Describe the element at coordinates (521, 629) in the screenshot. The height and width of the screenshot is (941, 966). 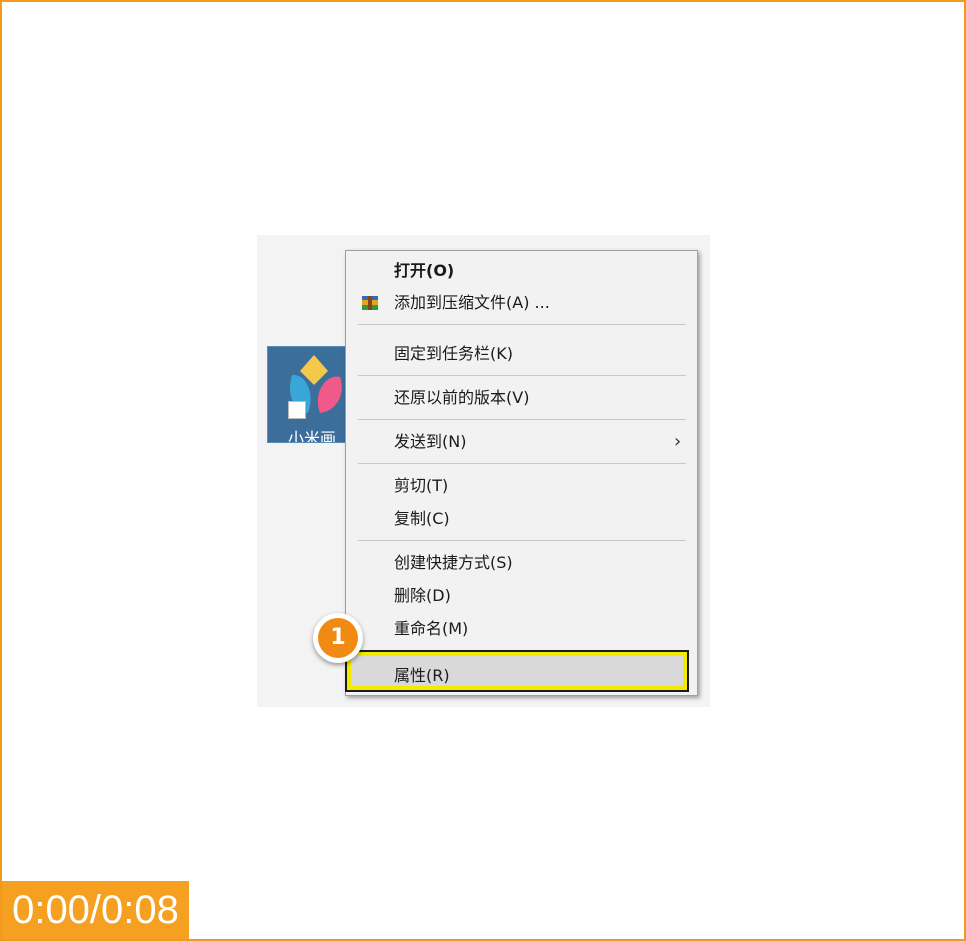
I see `menu-item-rename: 重命名(M)` at that location.